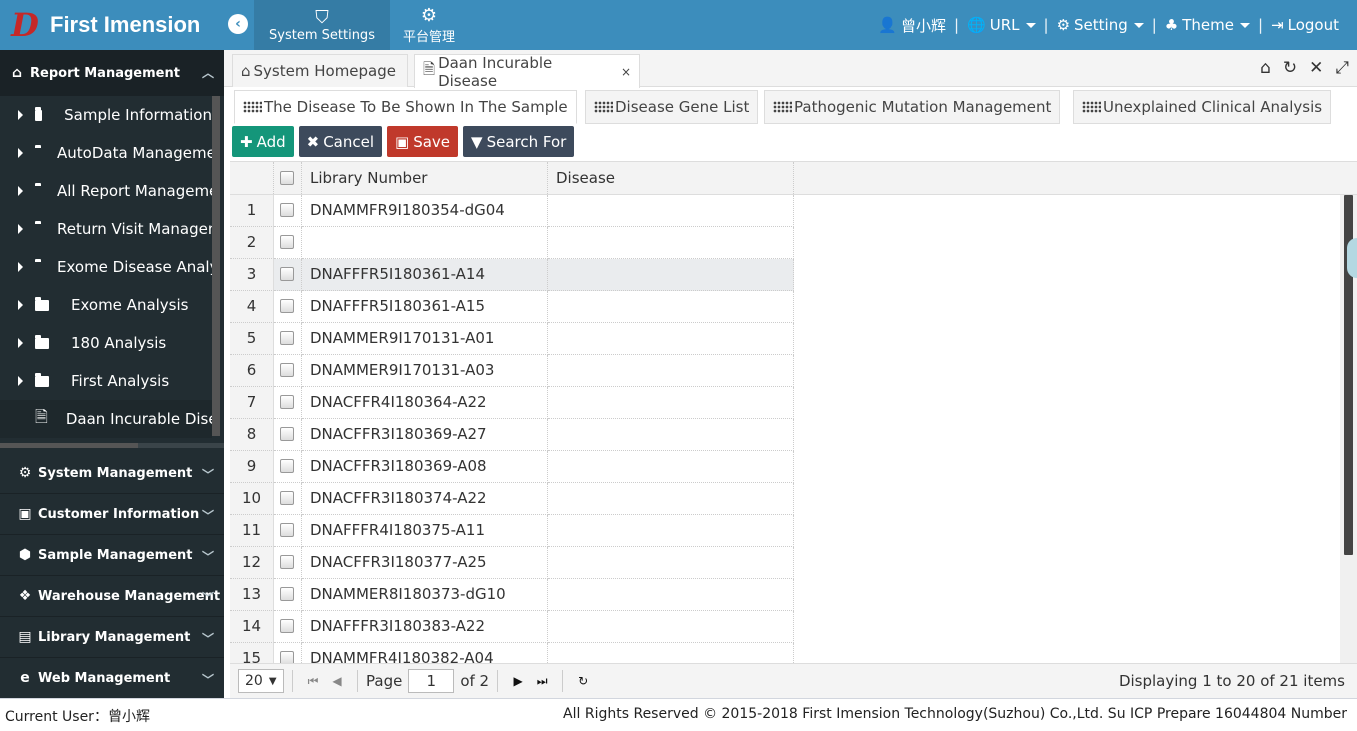 This screenshot has height=731, width=1357. Describe the element at coordinates (106, 191) in the screenshot. I see `sidebar-item-all-report: All Report Management` at that location.